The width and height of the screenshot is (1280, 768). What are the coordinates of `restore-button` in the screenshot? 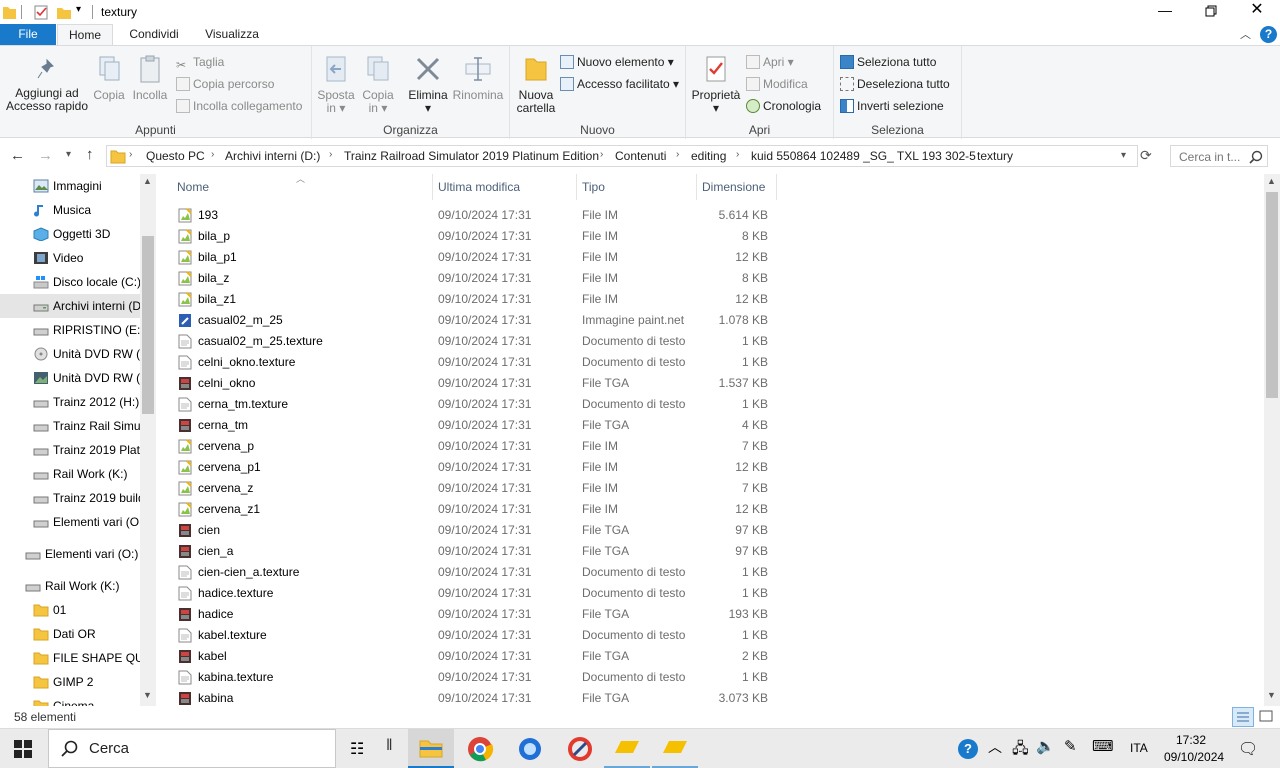 It's located at (1211, 12).